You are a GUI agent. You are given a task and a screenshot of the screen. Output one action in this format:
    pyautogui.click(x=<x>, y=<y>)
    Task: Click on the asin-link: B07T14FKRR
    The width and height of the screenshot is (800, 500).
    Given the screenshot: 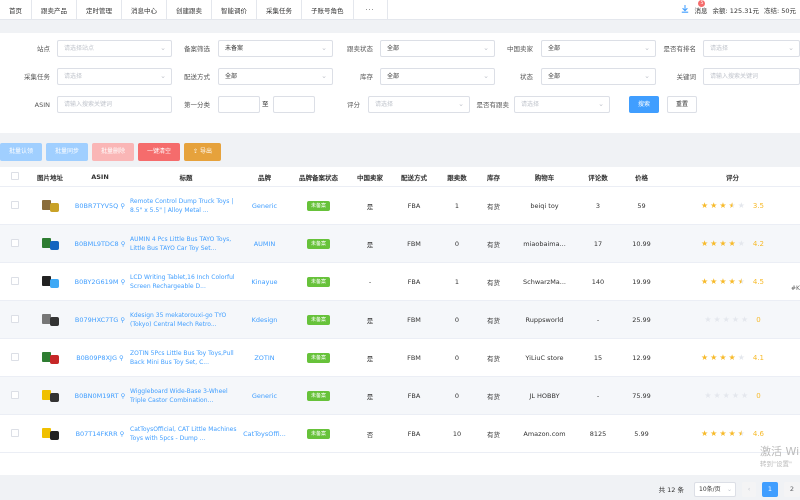 What is the action you would take?
    pyautogui.click(x=97, y=434)
    